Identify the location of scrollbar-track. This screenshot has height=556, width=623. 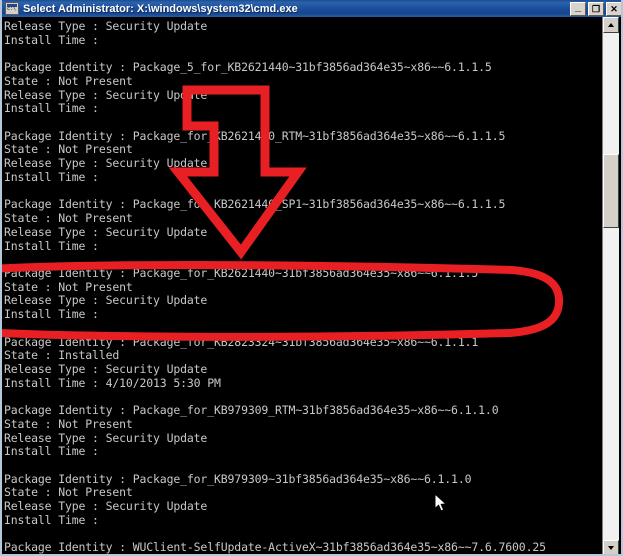
(611, 286).